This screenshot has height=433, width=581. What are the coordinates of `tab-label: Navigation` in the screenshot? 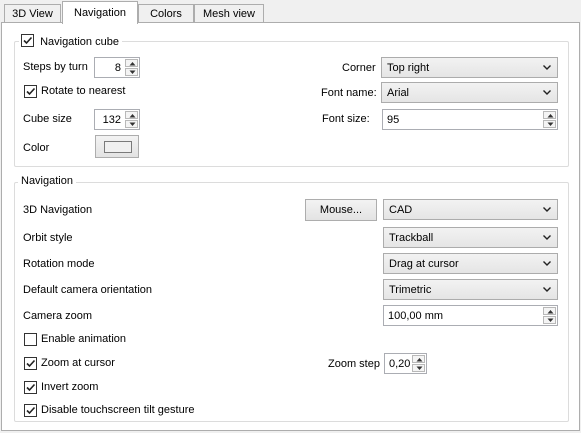 It's located at (100, 13).